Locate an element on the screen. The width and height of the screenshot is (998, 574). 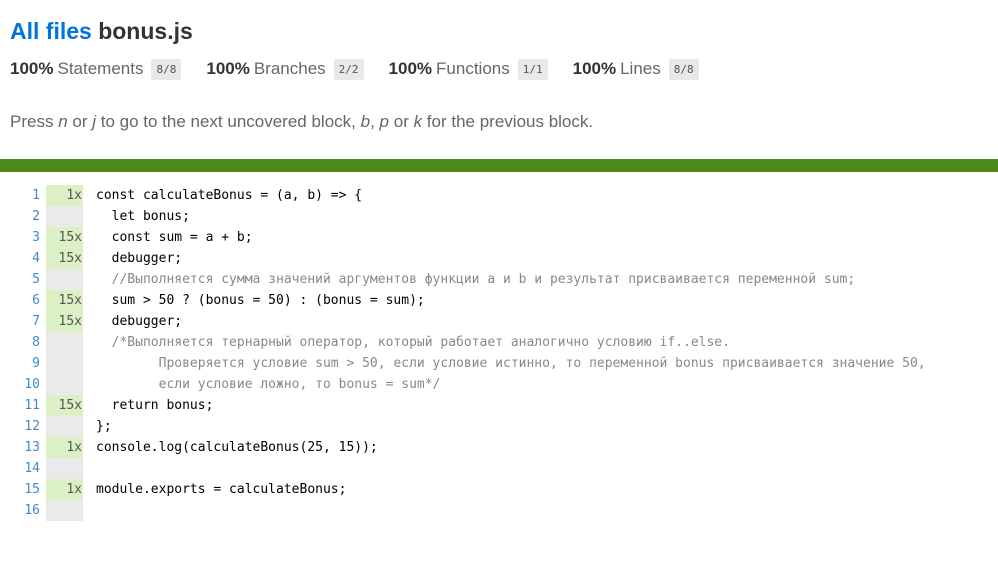
source-code: module.exports = calculateBonus; is located at coordinates (221, 489).